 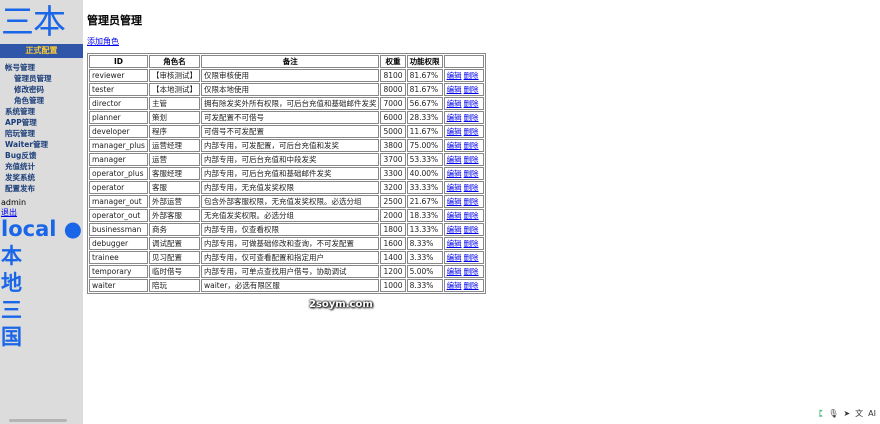 What do you see at coordinates (174, 187) in the screenshot?
I see `cell-role-name: 客服` at bounding box center [174, 187].